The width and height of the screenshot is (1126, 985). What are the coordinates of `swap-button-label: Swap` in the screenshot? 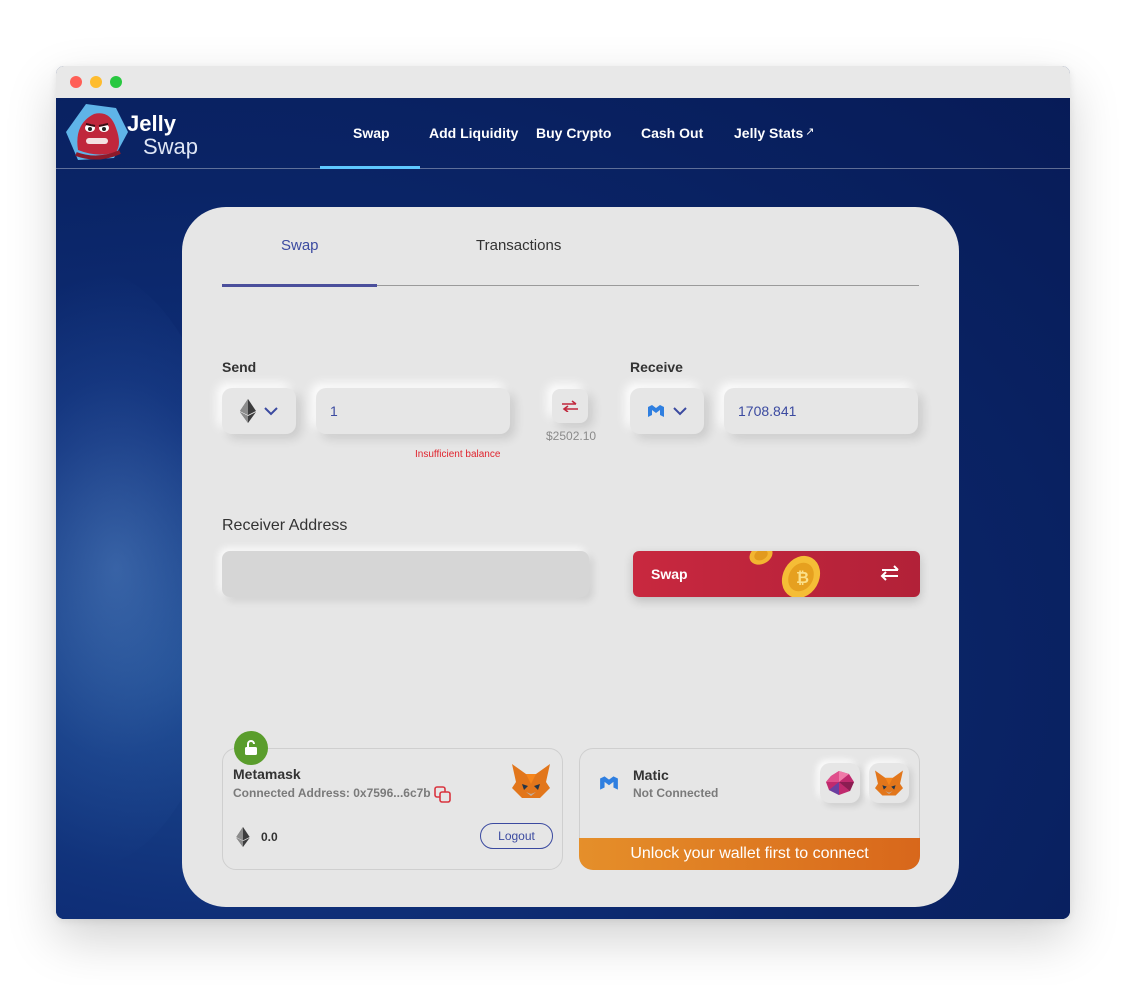 It's located at (669, 574).